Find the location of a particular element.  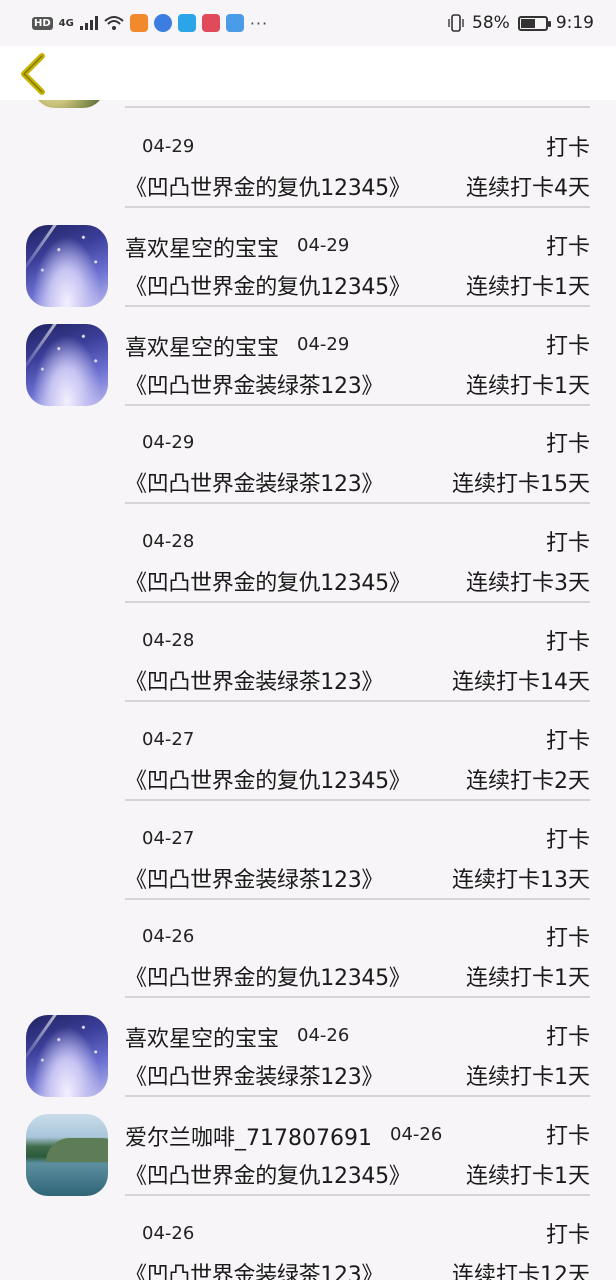

username: 爱尔兰咖啡_717807691 is located at coordinates (248, 1136).